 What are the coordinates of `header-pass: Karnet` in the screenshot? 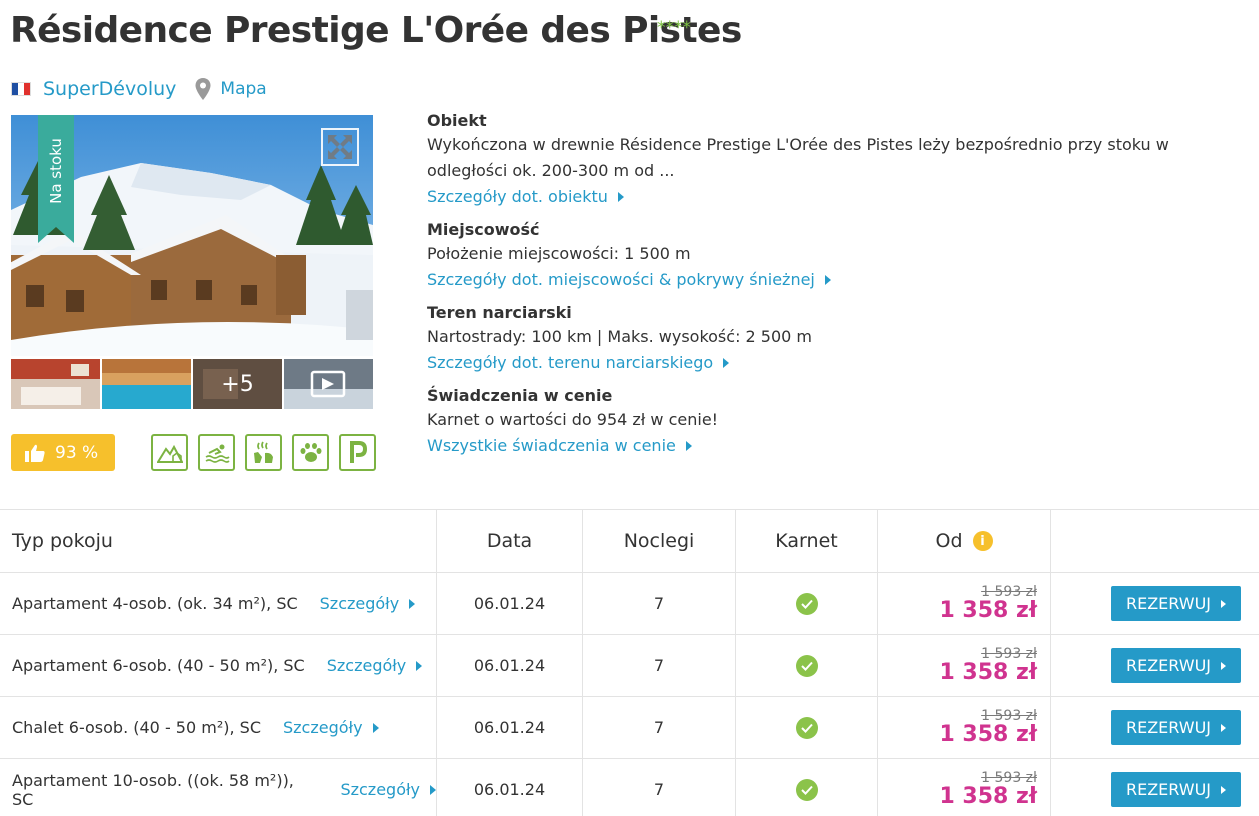 It's located at (807, 541).